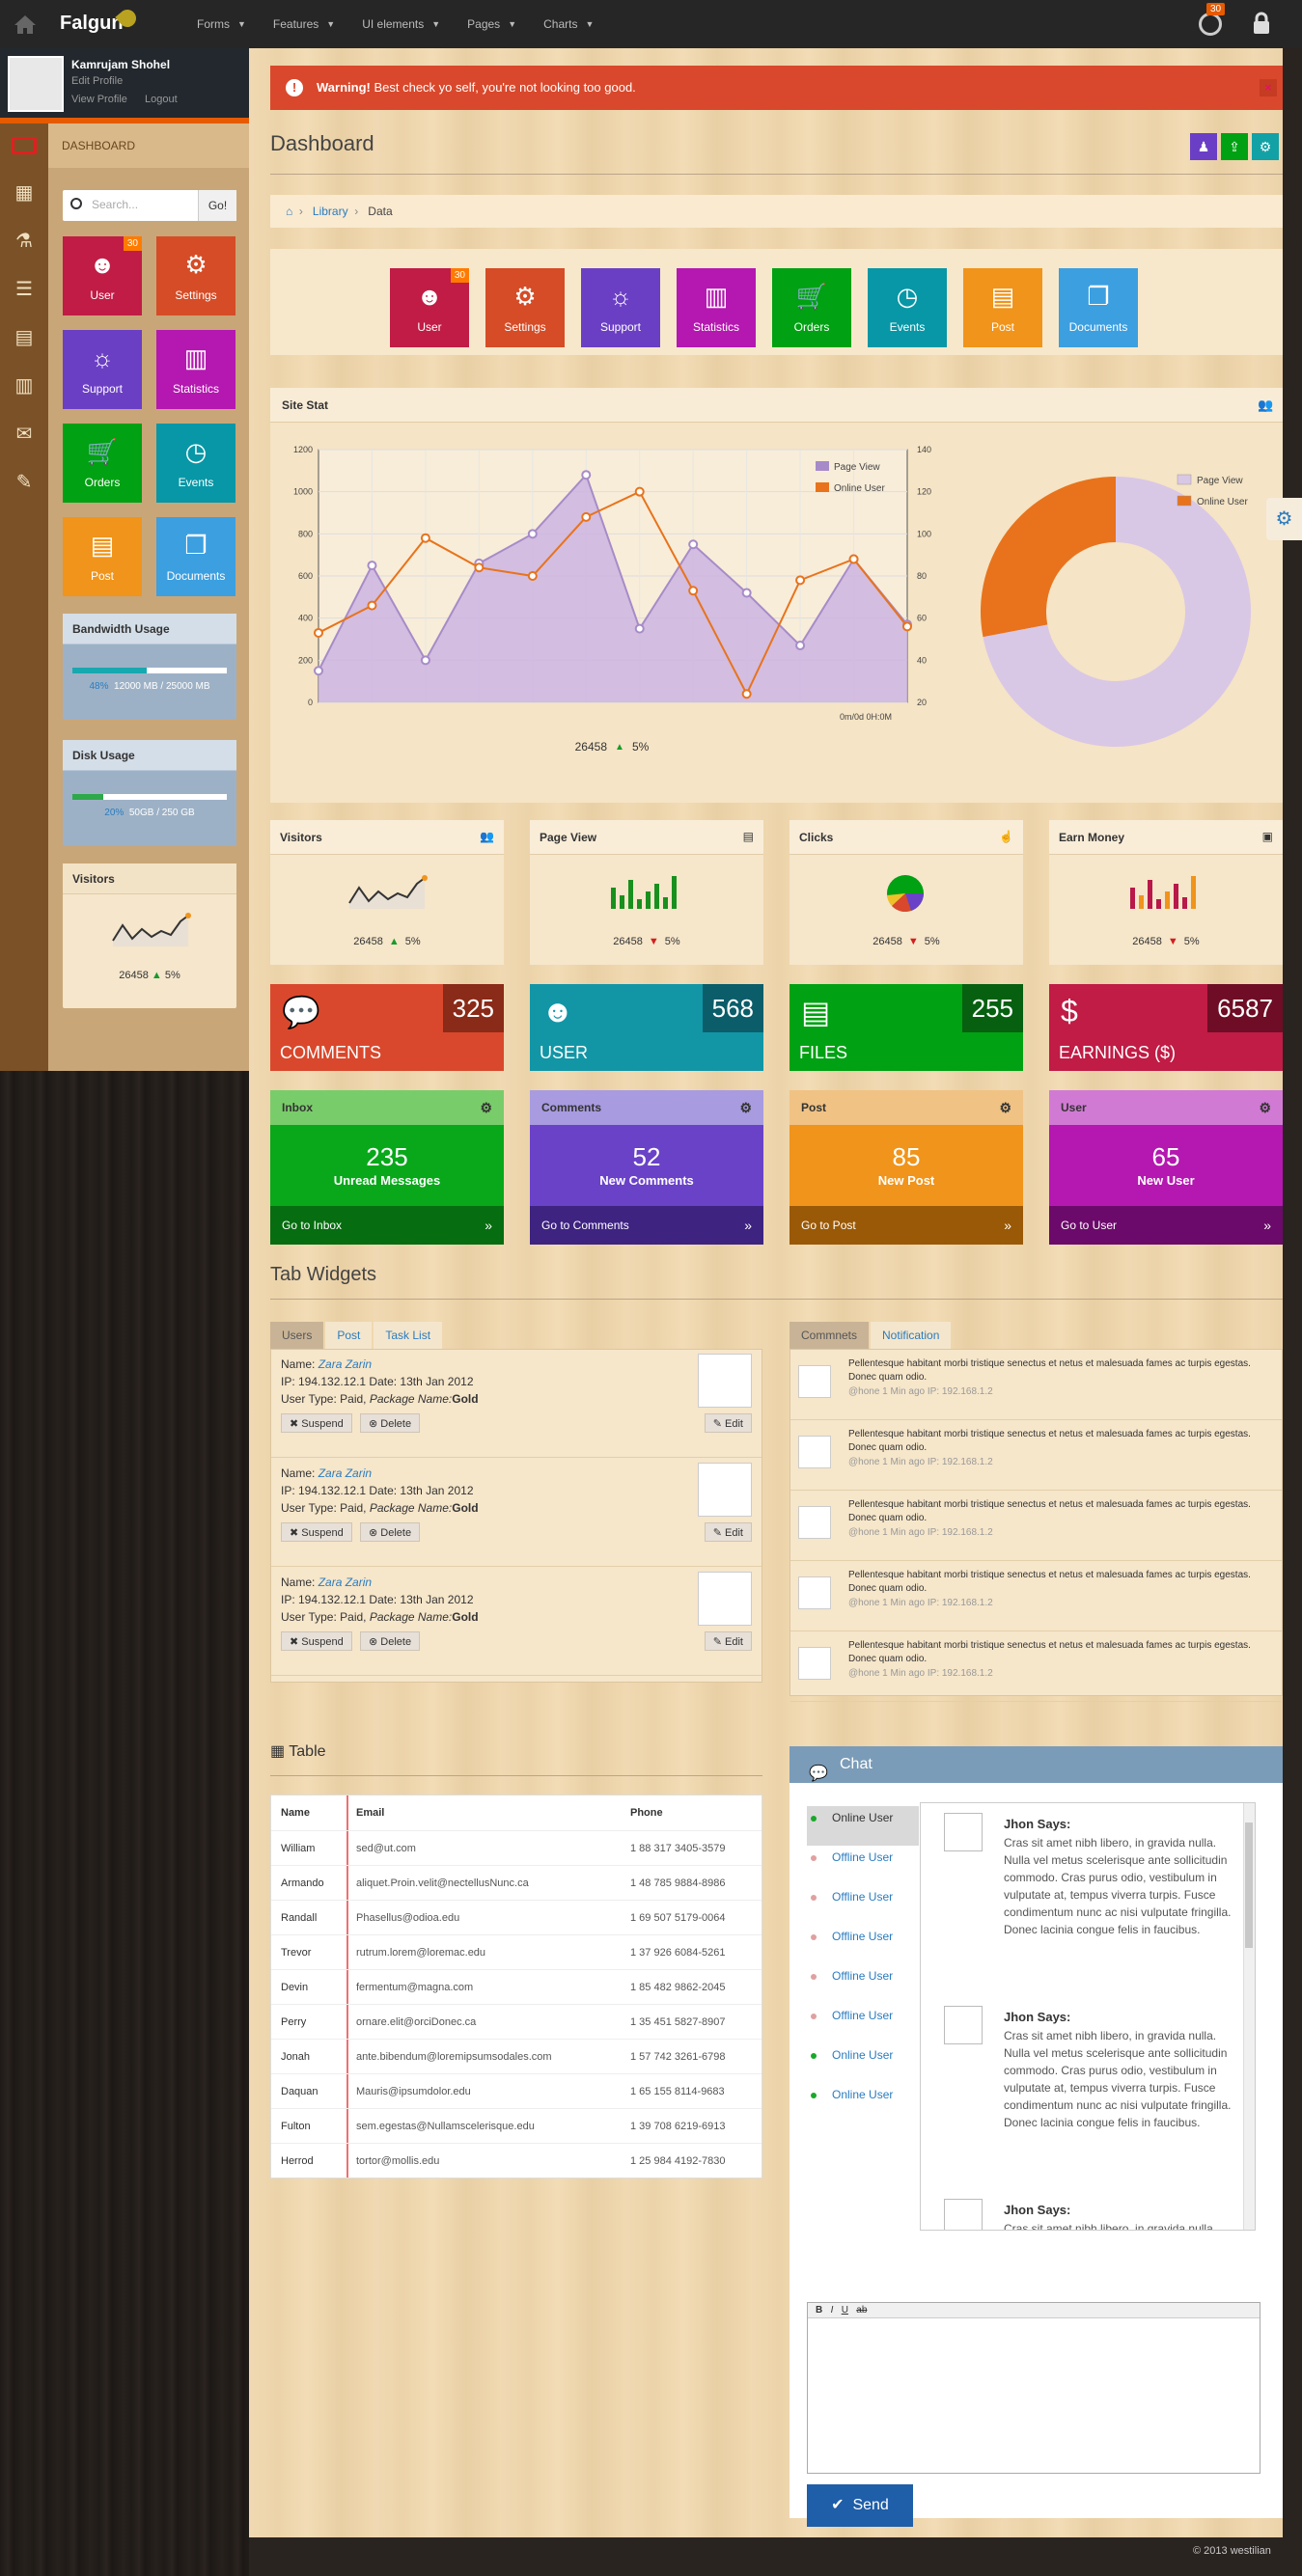 Image resolution: width=1302 pixels, height=2576 pixels. Describe the element at coordinates (1268, 87) in the screenshot. I see `close-icon: ×` at that location.